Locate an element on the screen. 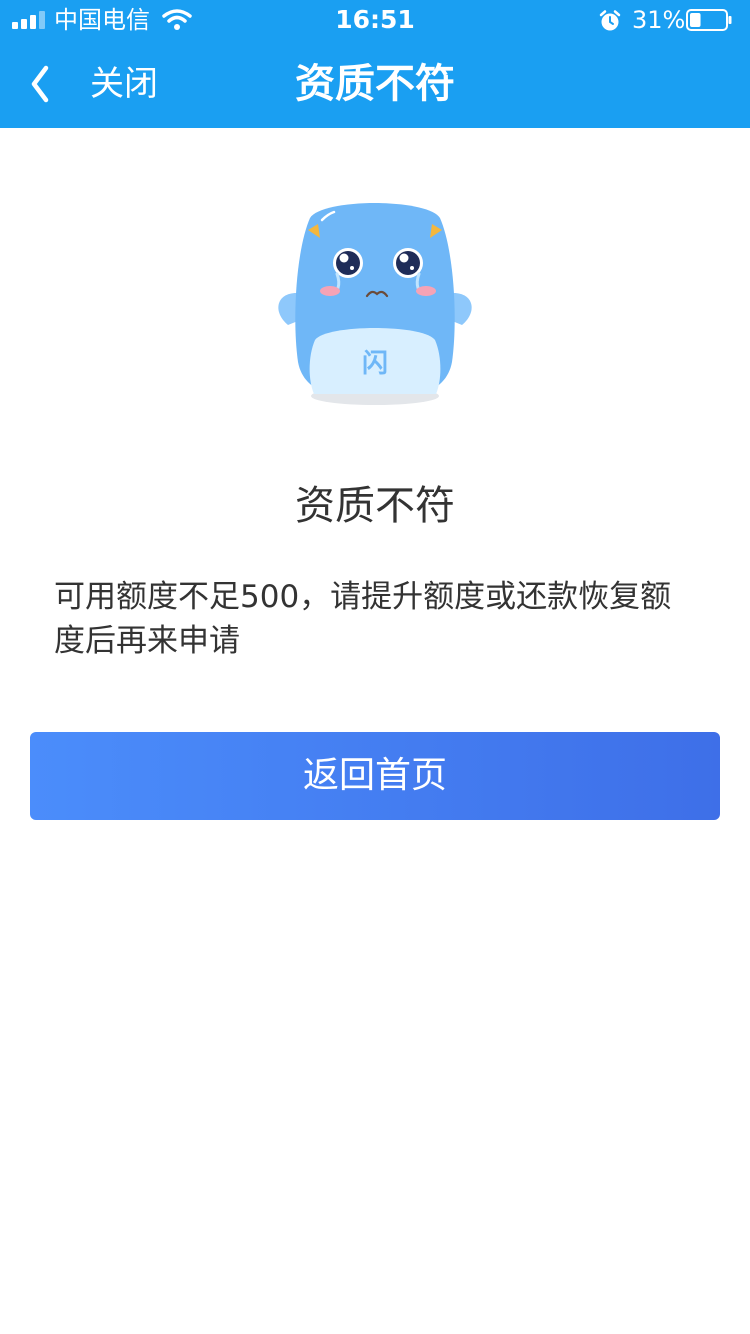 Image resolution: width=750 pixels, height=1334 pixels. result-title: 资质不符 is located at coordinates (375, 506).